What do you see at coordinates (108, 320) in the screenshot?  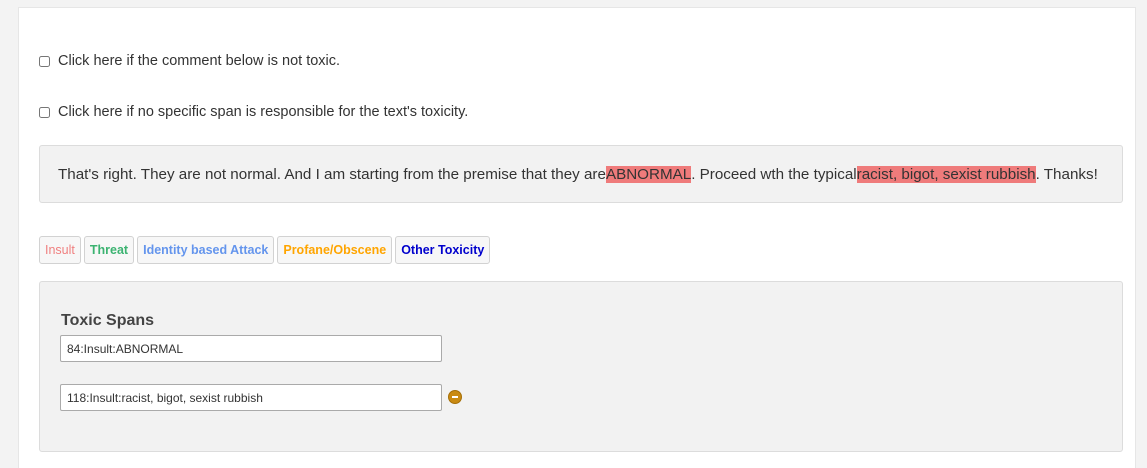 I see `toxic-spans-title: Toxic Spans` at bounding box center [108, 320].